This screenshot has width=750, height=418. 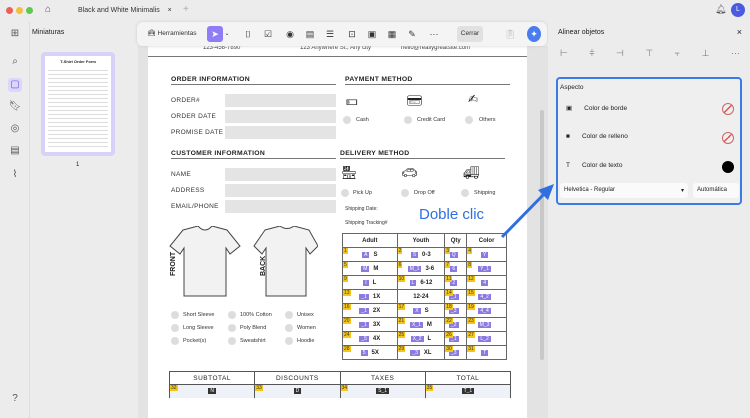 I want to click on more-icon: ···, so click(x=434, y=34).